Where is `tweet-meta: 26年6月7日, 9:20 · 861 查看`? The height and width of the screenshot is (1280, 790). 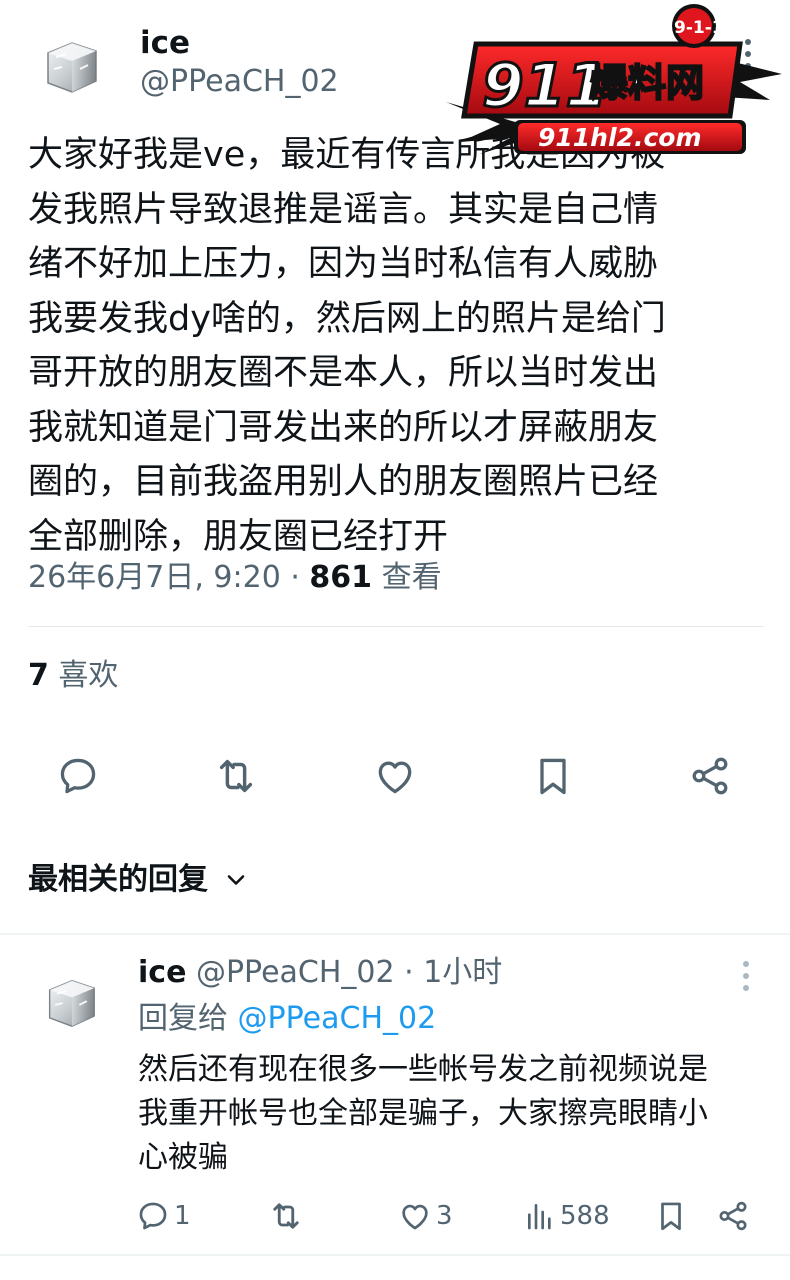 tweet-meta: 26年6月7日, 9:20 · 861 查看 is located at coordinates (235, 578).